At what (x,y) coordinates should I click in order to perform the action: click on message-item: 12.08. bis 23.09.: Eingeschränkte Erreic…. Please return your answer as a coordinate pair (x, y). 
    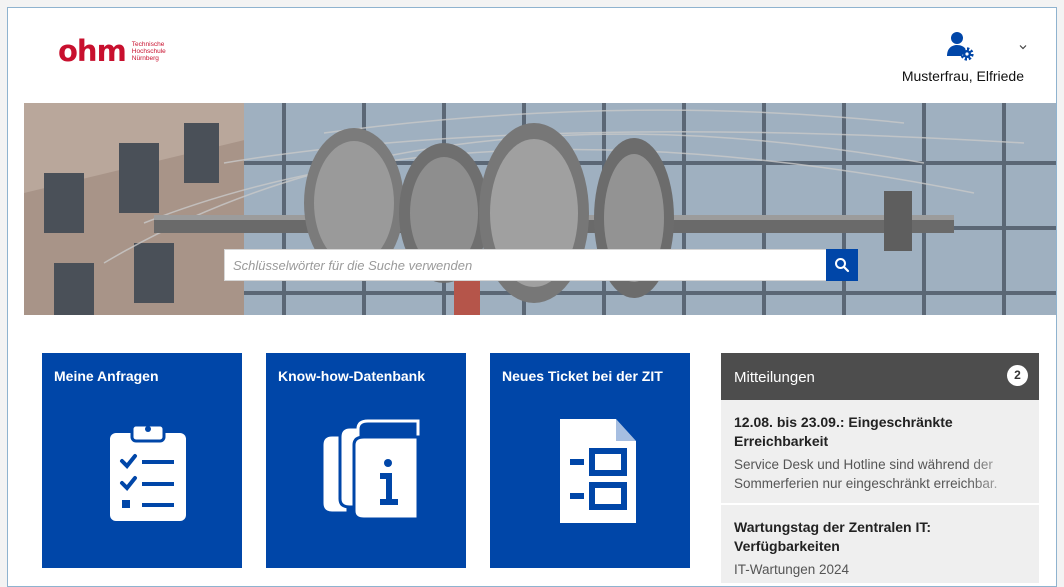
    Looking at the image, I should click on (880, 452).